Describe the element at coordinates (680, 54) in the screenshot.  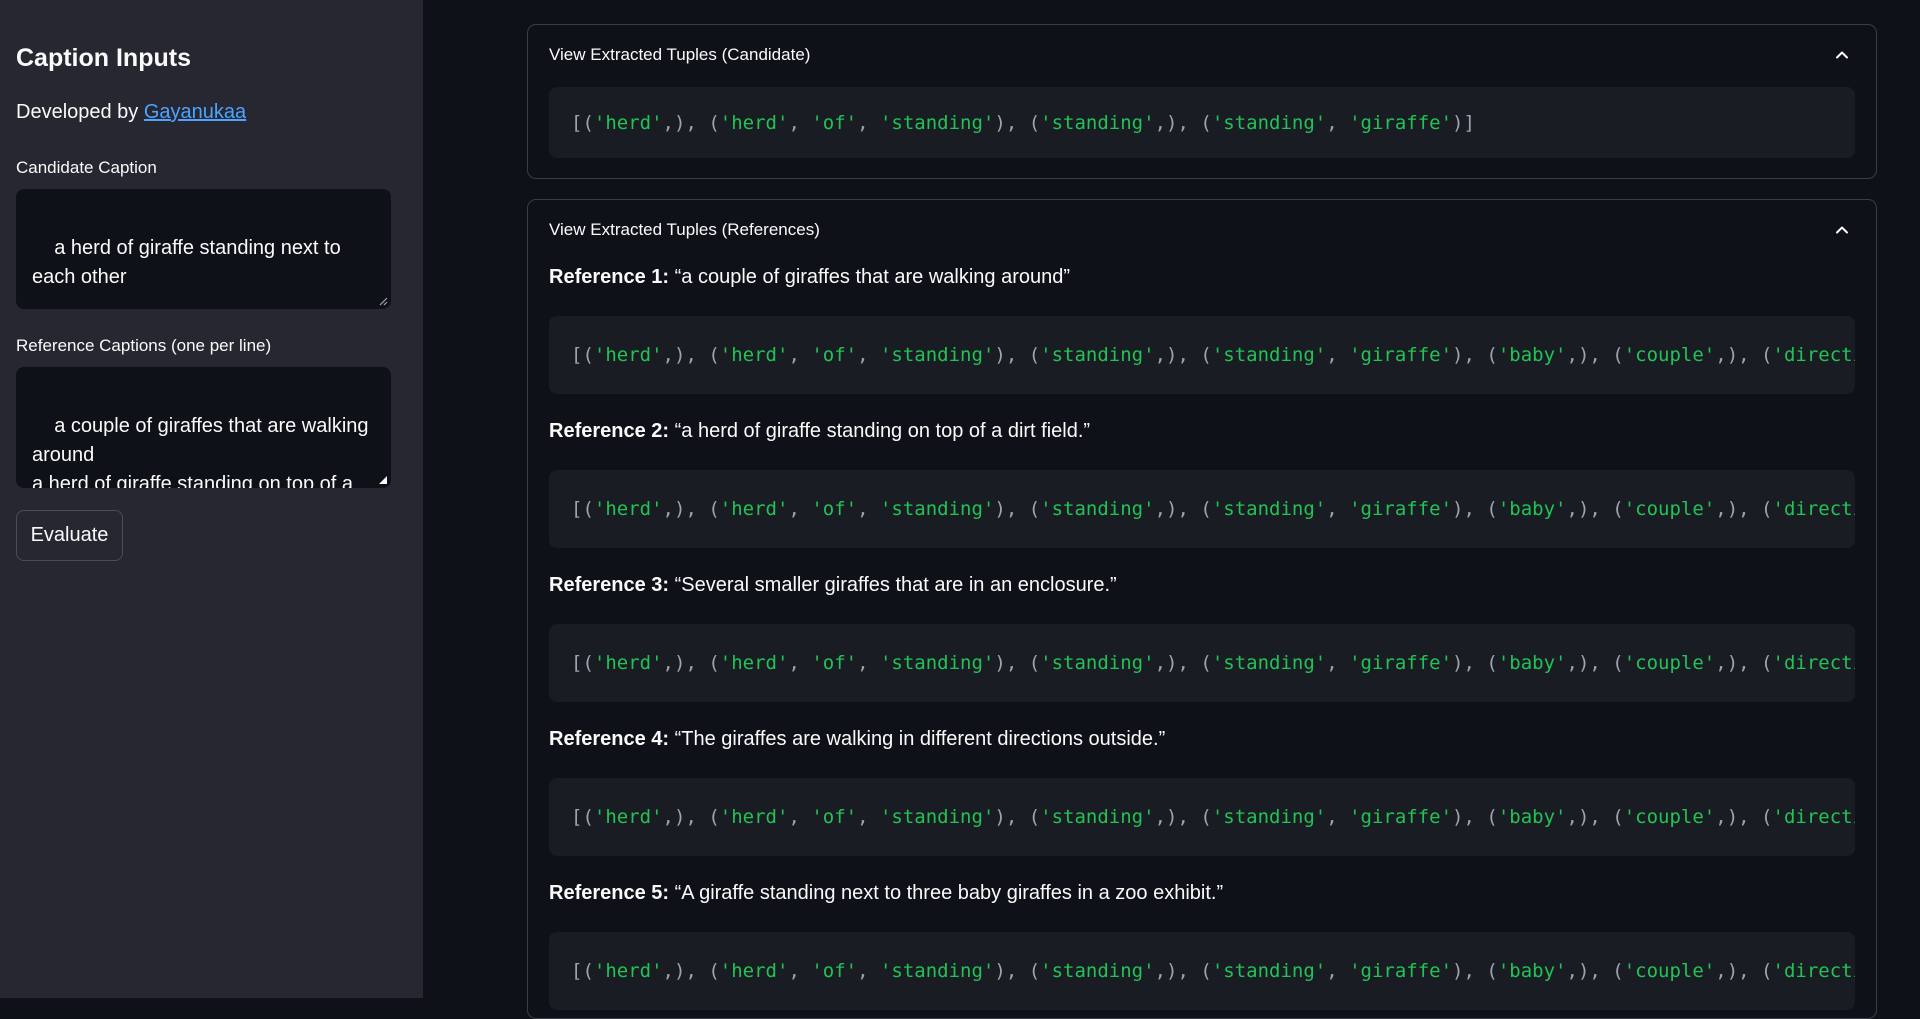
I see `candidate-expander-title: View Extracted Tuples (Candidate)` at that location.